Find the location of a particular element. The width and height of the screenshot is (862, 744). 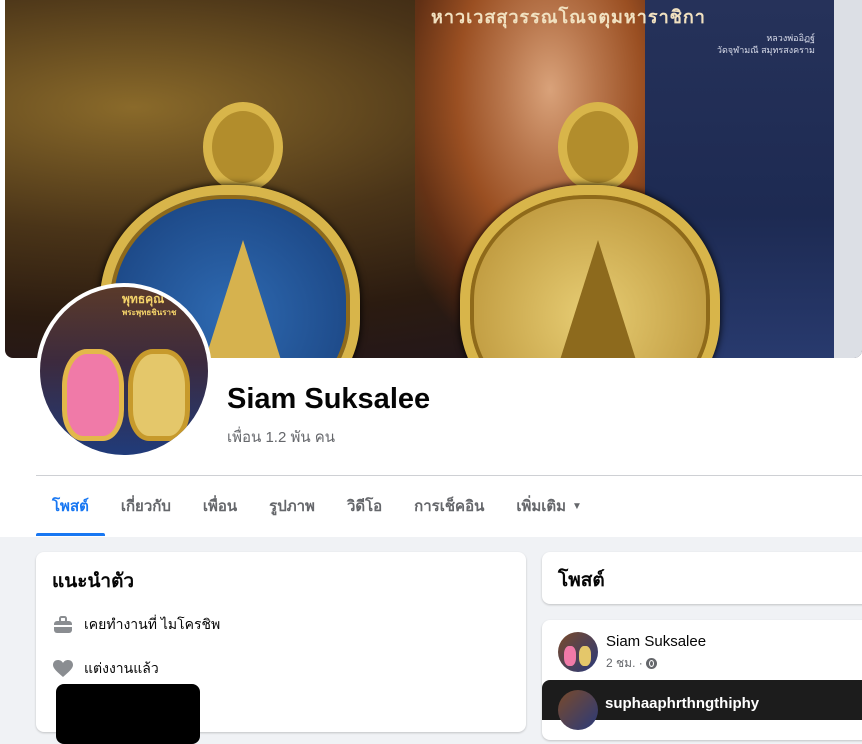

heart-icon is located at coordinates (63, 669).